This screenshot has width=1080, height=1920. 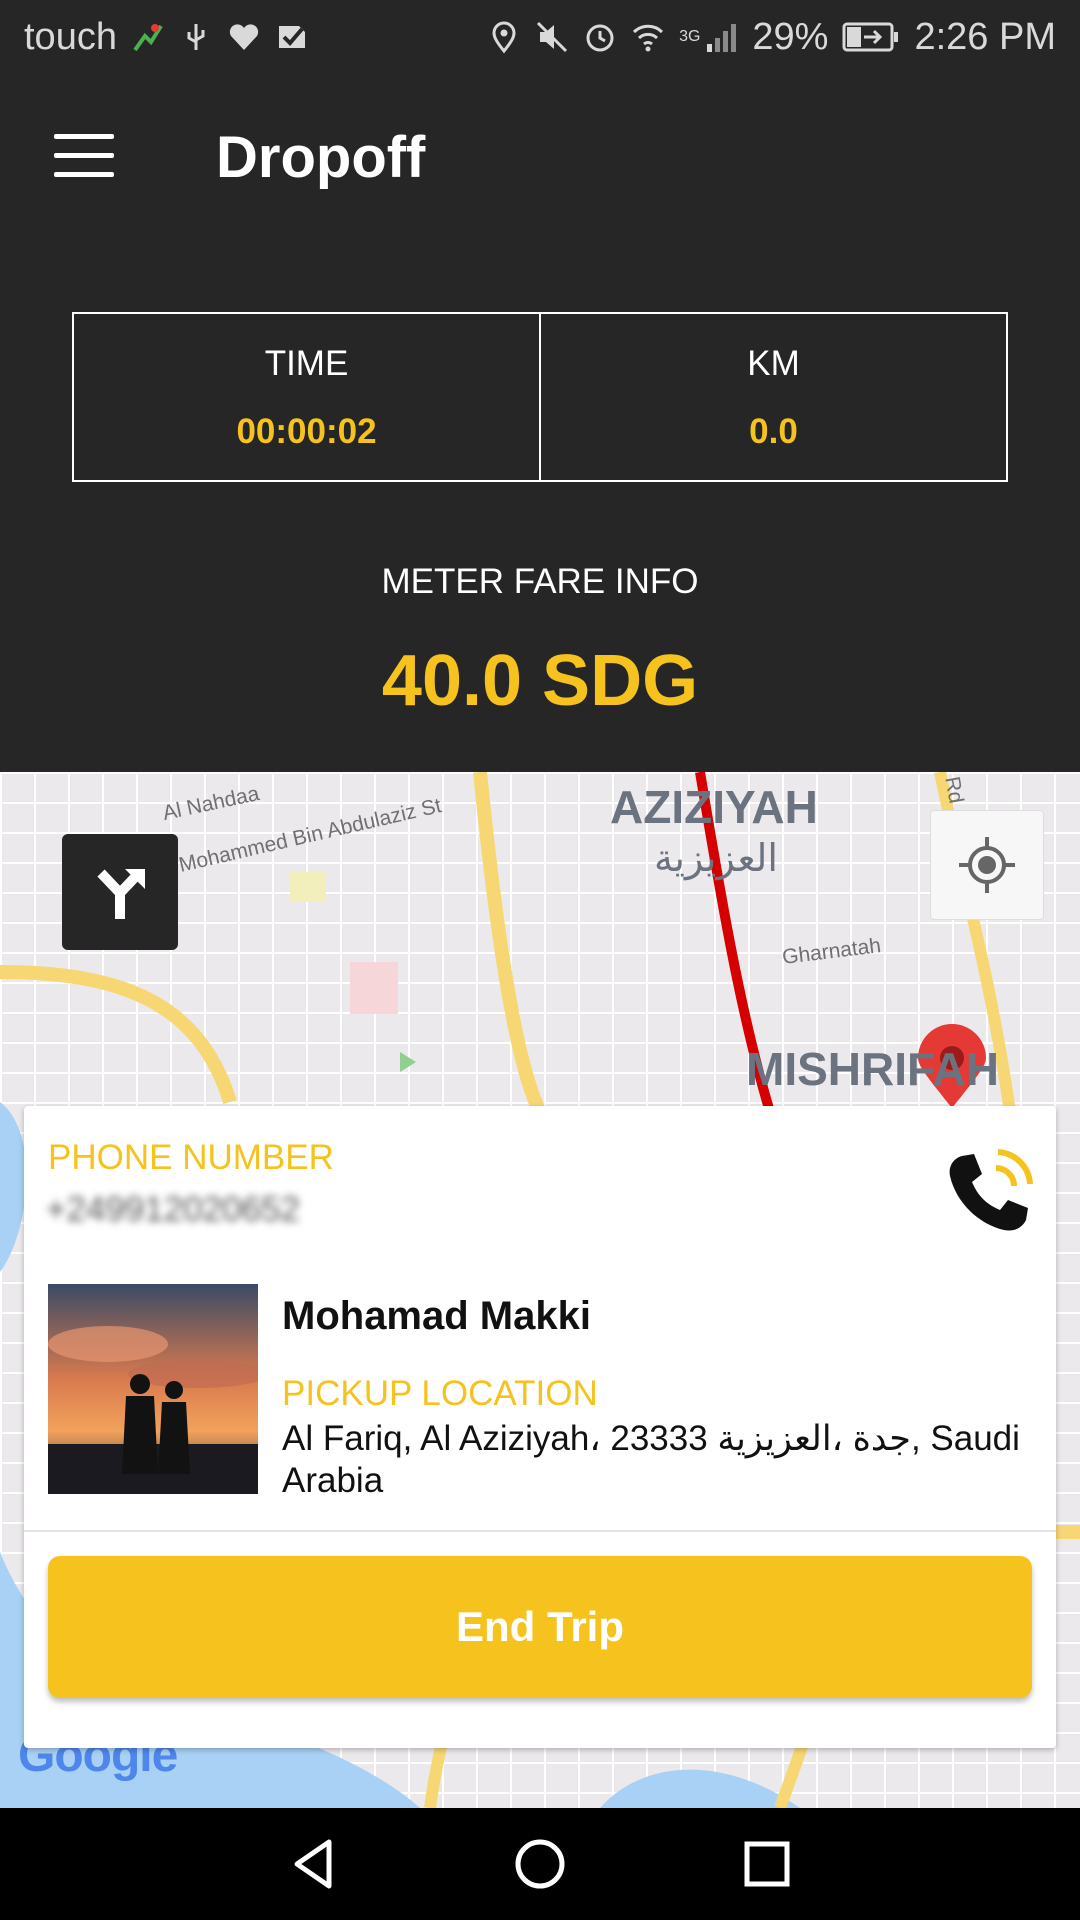 What do you see at coordinates (244, 37) in the screenshot?
I see `health-icon` at bounding box center [244, 37].